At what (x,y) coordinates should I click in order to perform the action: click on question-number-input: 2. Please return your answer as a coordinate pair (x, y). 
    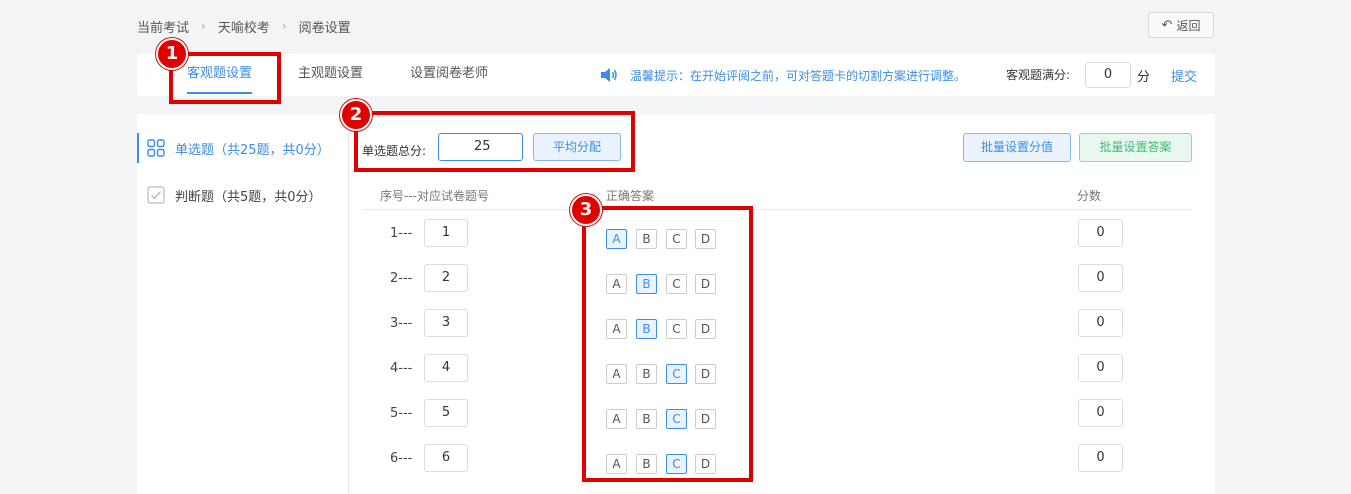
    Looking at the image, I should click on (446, 278).